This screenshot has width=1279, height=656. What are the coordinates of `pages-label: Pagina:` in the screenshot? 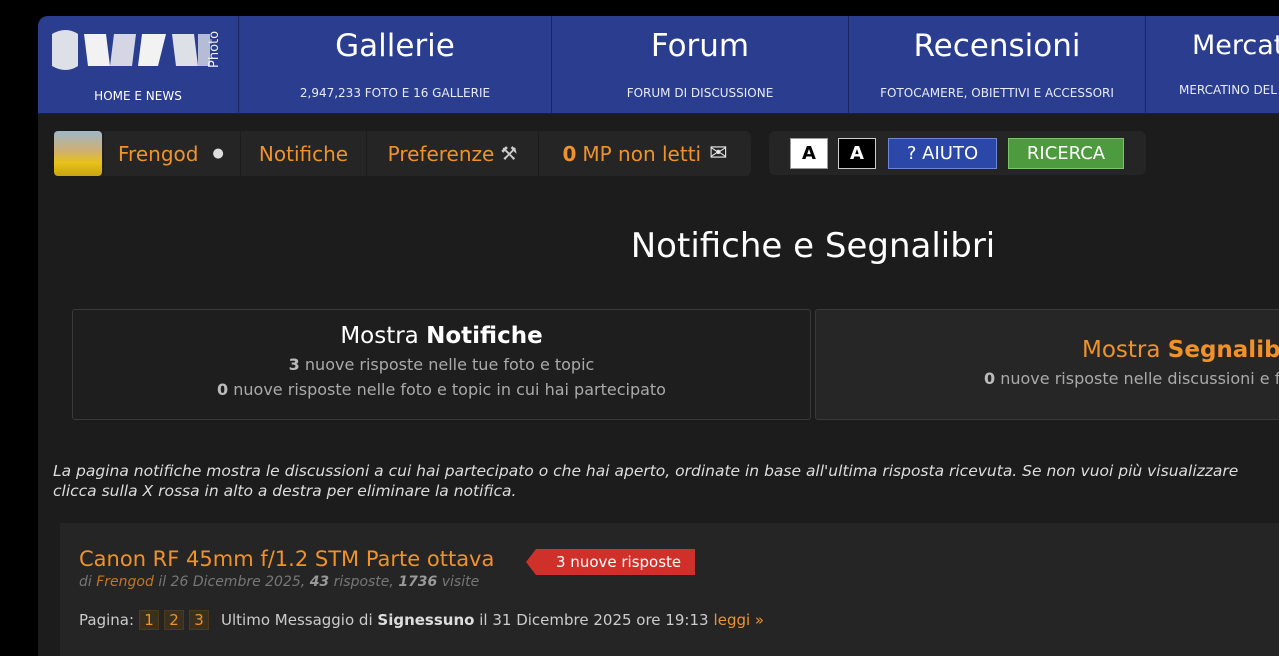 It's located at (107, 620).